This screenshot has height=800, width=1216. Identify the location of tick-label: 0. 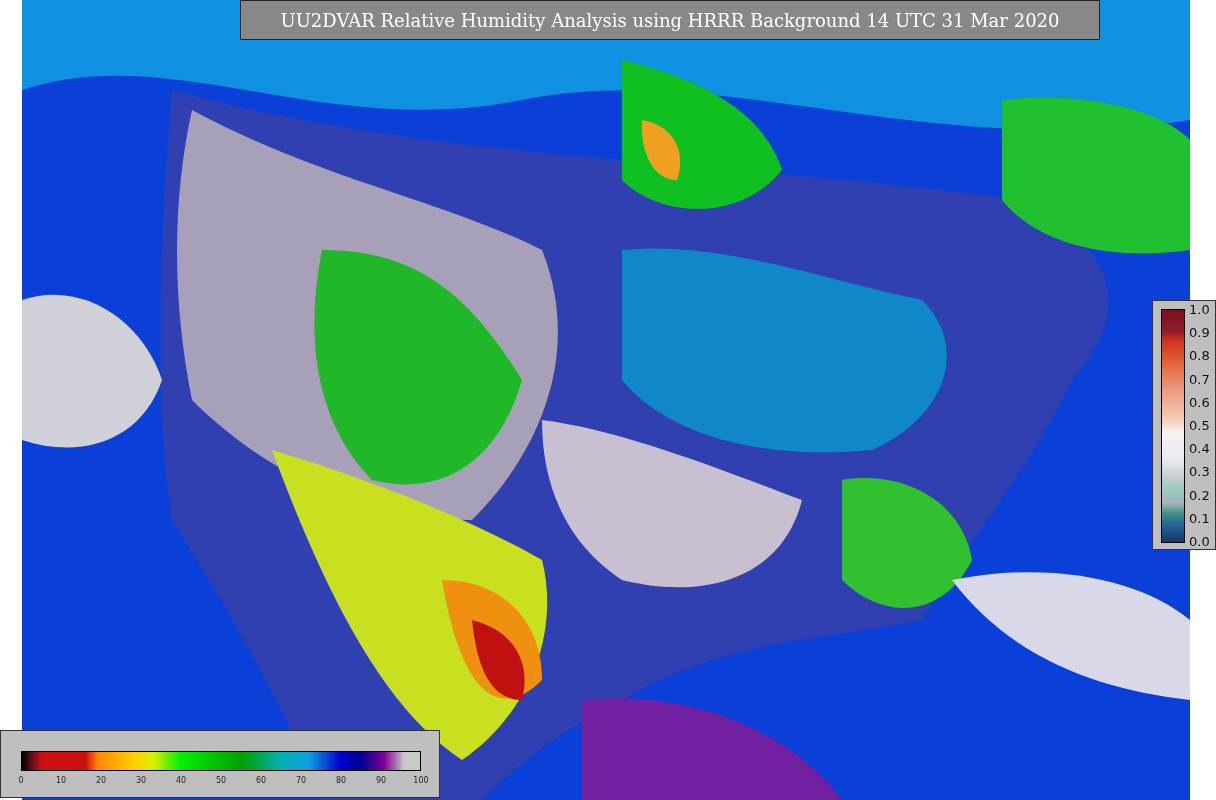
(21, 780).